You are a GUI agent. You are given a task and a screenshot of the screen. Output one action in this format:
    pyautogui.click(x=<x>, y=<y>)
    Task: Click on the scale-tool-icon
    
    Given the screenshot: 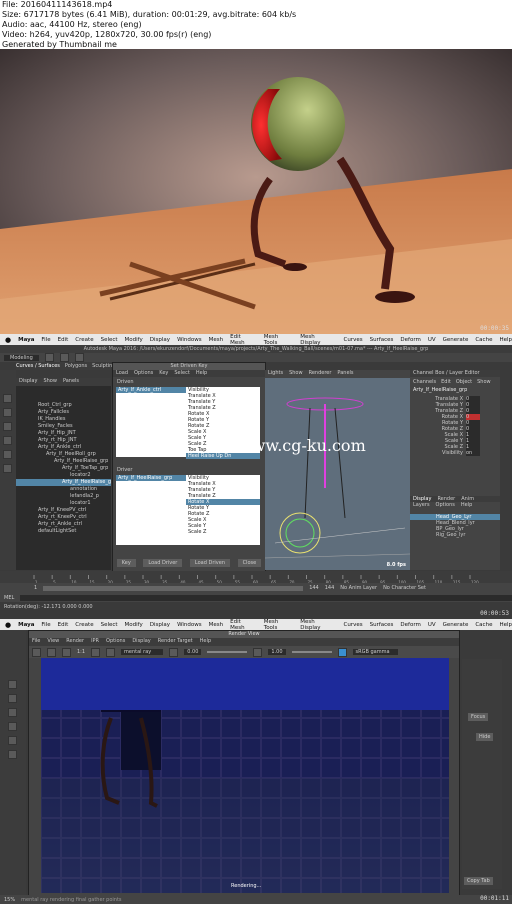 What is the action you would take?
    pyautogui.click(x=12, y=754)
    